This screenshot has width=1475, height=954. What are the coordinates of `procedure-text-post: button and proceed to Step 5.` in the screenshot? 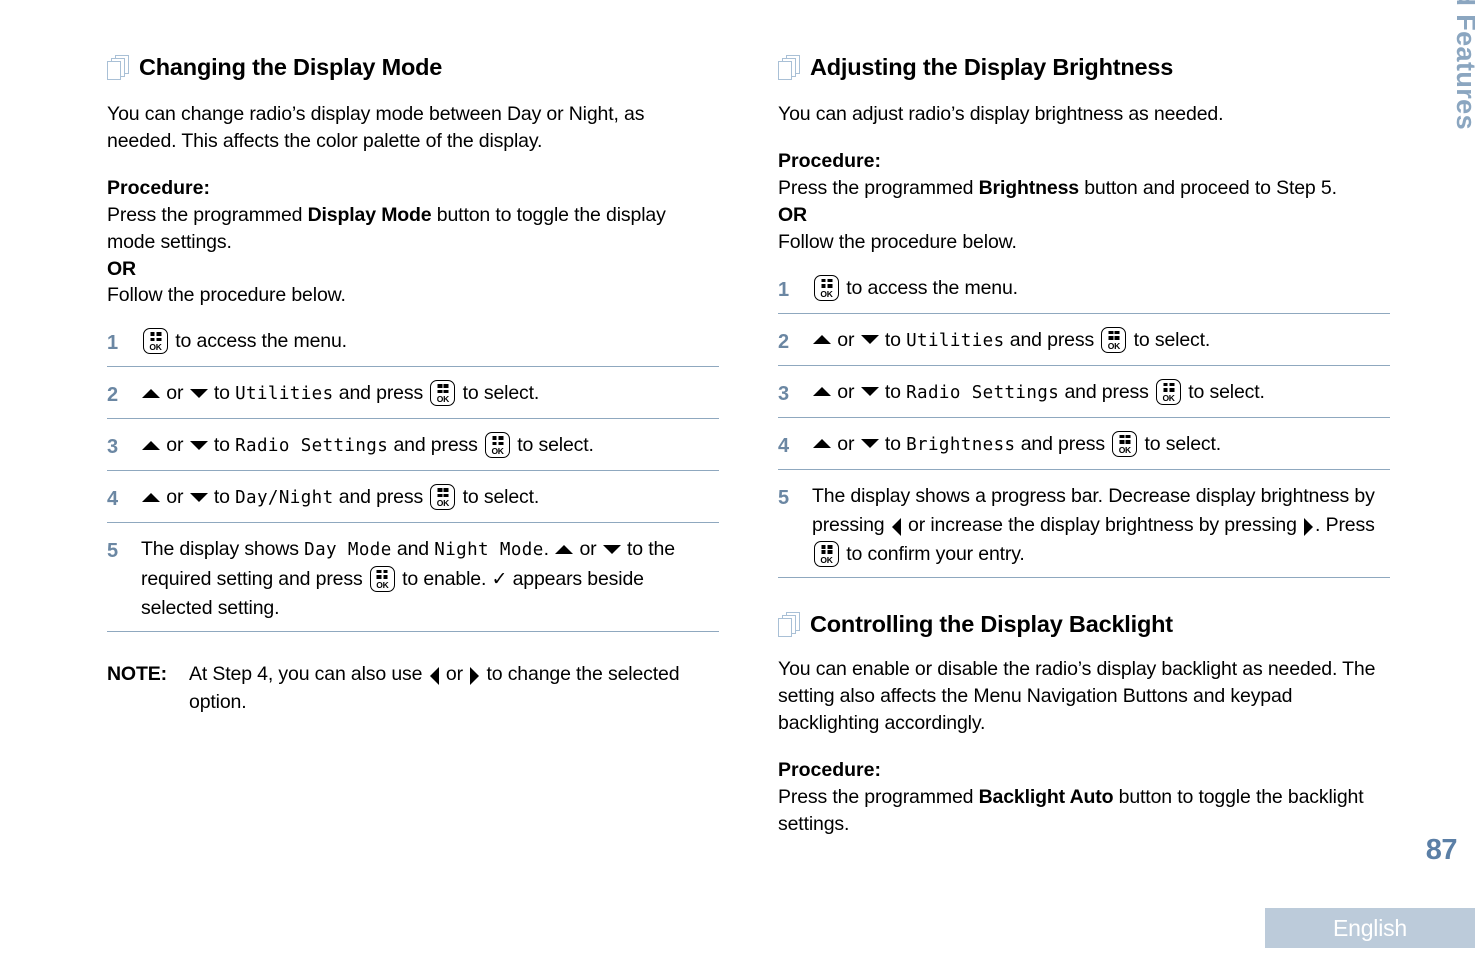 It's located at (1207, 187).